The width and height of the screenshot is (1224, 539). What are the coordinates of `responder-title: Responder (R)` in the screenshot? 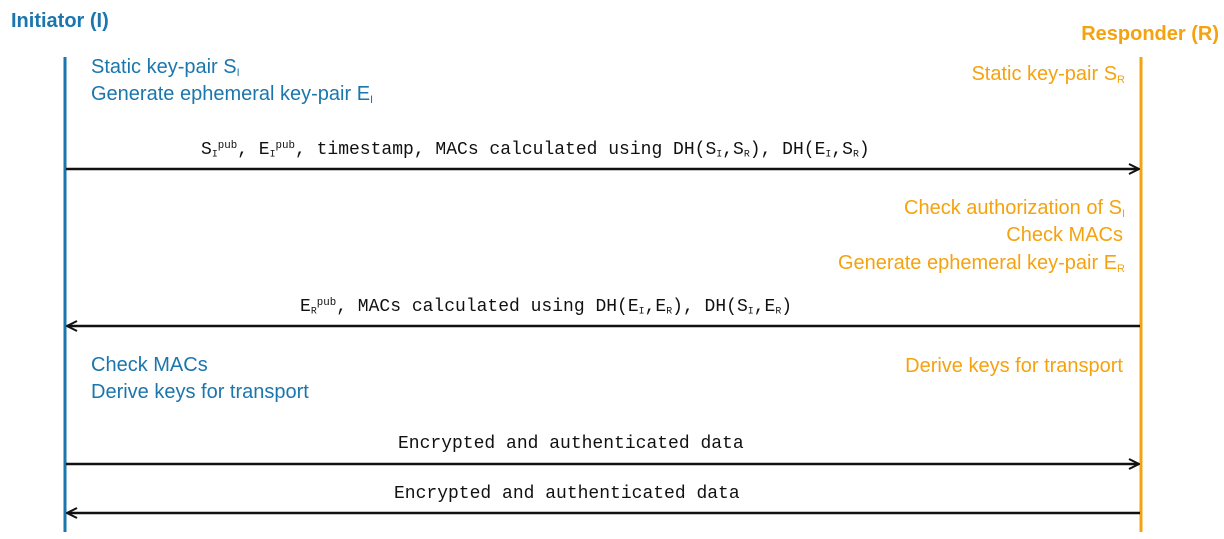 It's located at (1150, 34).